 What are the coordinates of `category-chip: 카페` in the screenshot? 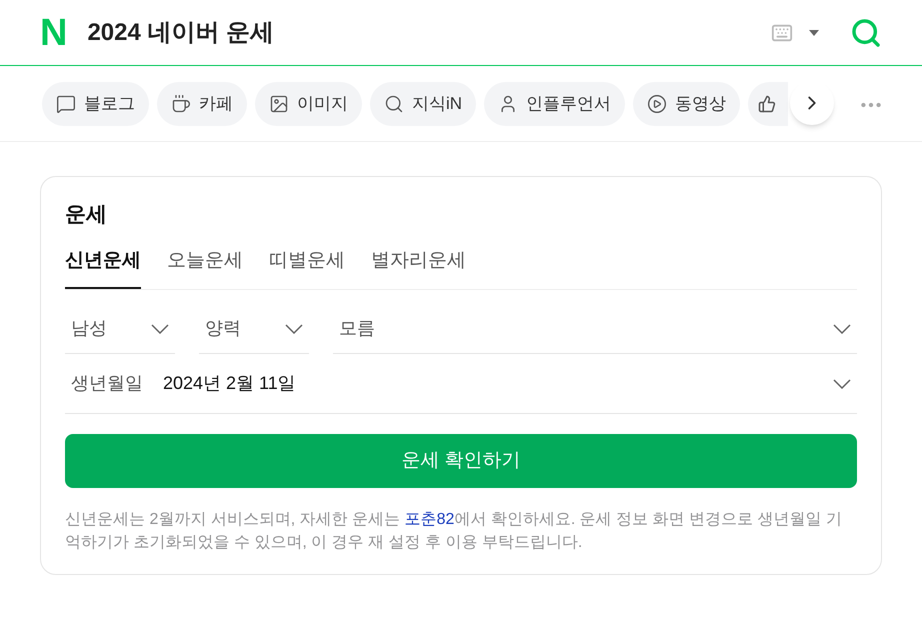 It's located at (202, 104).